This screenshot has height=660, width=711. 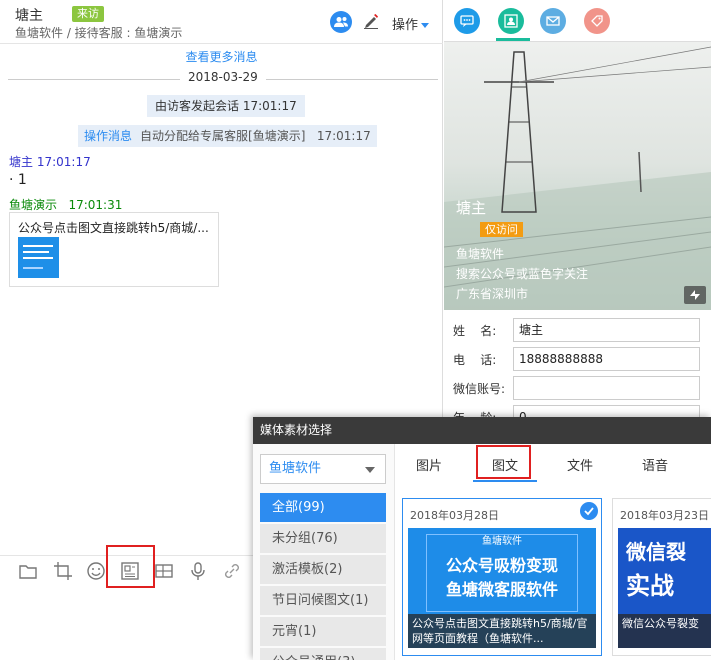 I want to click on operation-message-text: 自动分配给专属客服[鱼塘演示] 17:01:17, so click(x=255, y=136).